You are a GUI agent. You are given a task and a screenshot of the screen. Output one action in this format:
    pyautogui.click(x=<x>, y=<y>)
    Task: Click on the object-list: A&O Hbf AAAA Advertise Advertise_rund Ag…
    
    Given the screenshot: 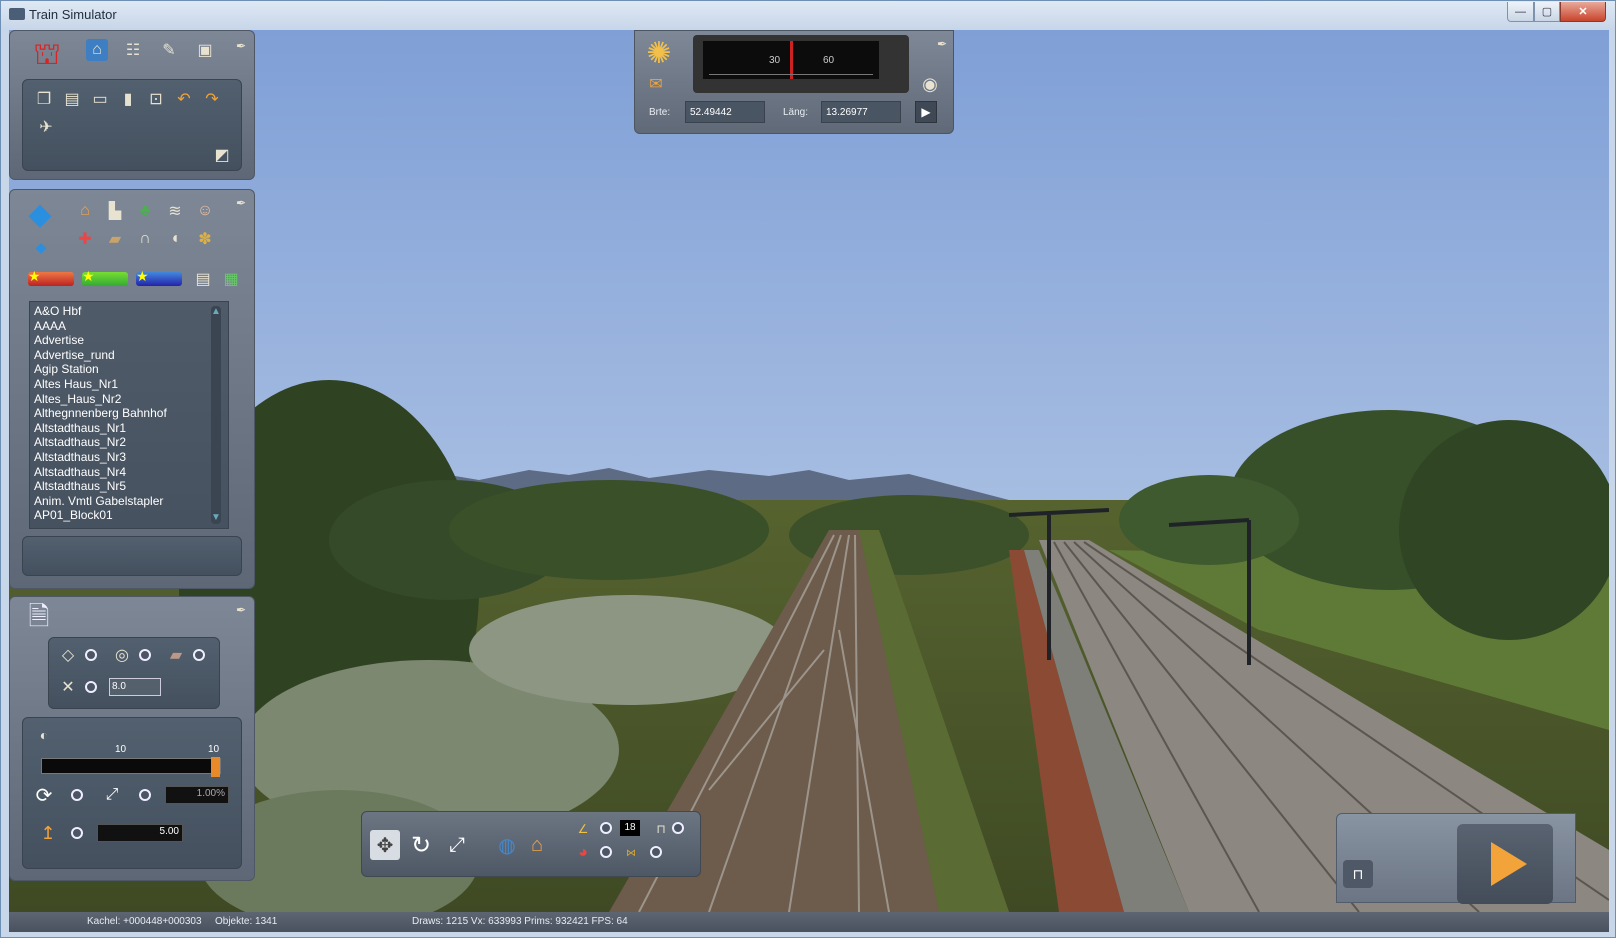 What is the action you would take?
    pyautogui.click(x=129, y=415)
    